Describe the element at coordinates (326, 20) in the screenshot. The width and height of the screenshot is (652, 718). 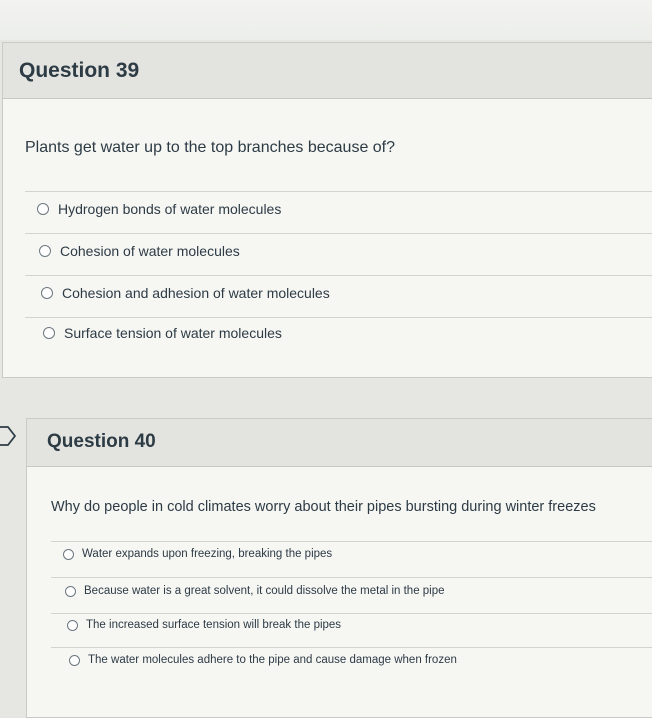
I see `screen-top-area` at that location.